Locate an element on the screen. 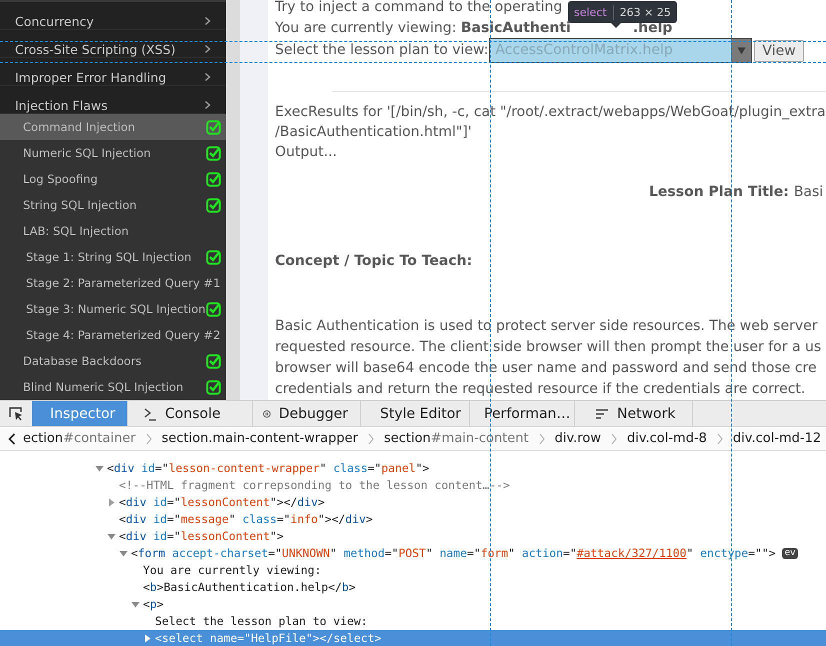 The image size is (826, 646). chevron-left-icon is located at coordinates (12, 438).